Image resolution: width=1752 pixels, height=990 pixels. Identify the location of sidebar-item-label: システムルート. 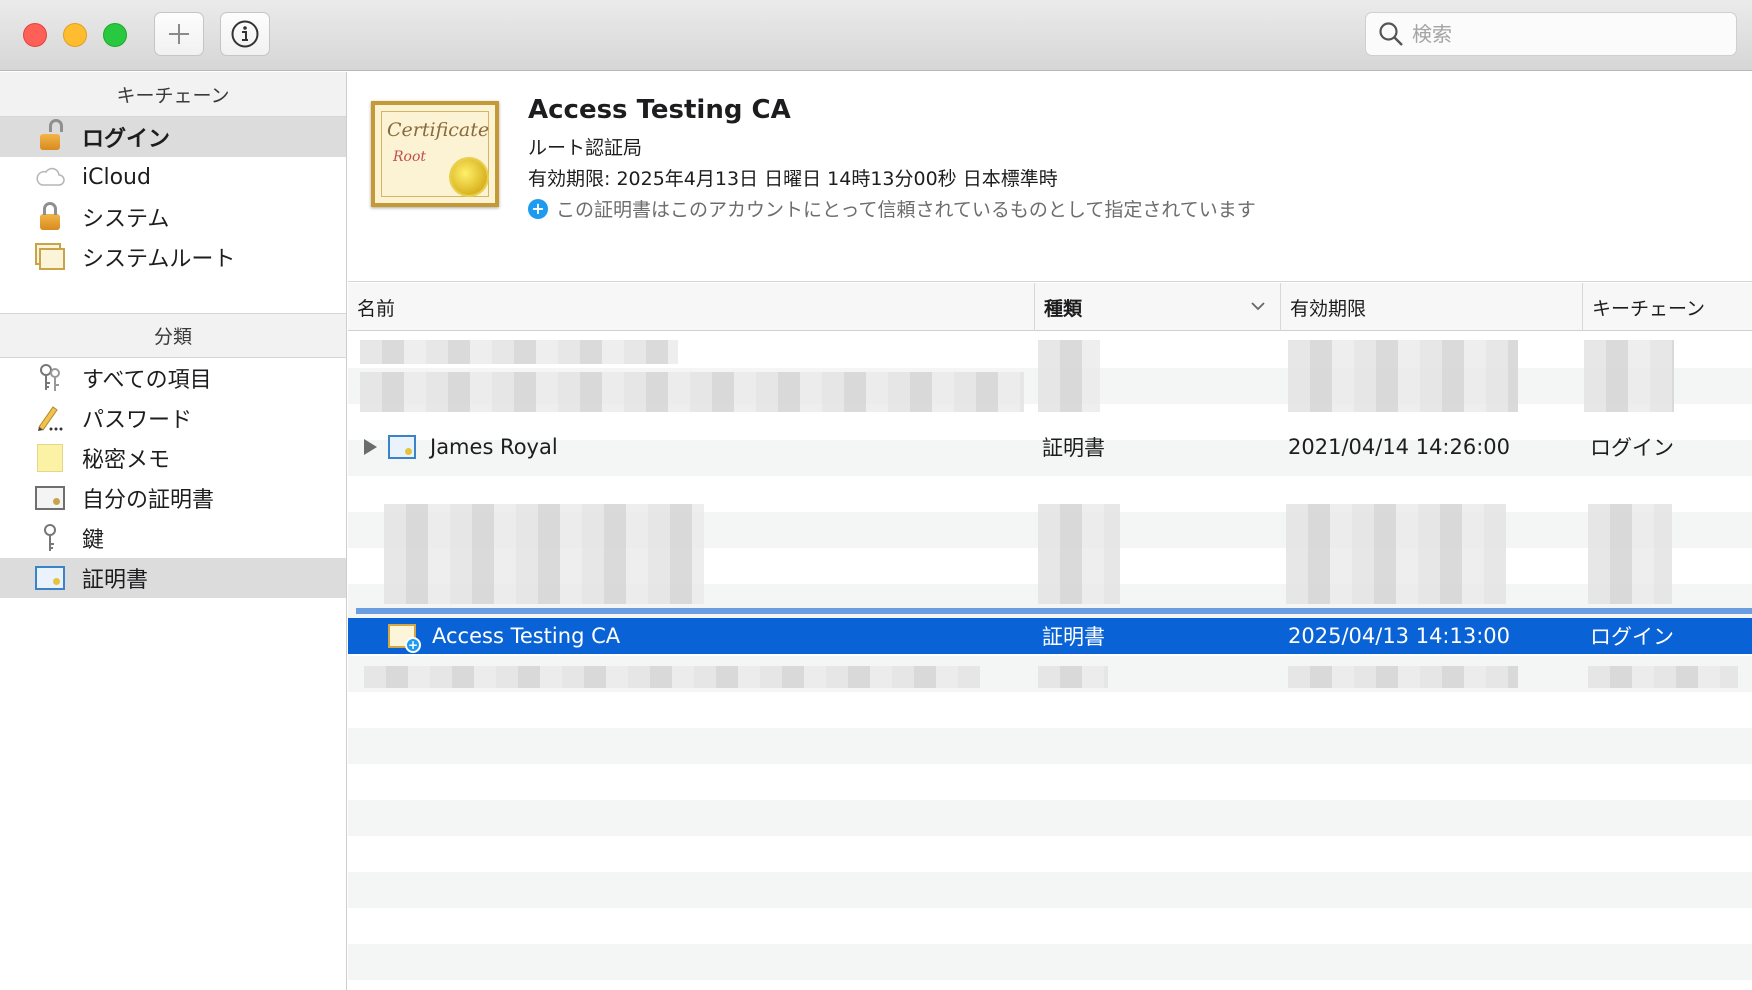
(159, 259).